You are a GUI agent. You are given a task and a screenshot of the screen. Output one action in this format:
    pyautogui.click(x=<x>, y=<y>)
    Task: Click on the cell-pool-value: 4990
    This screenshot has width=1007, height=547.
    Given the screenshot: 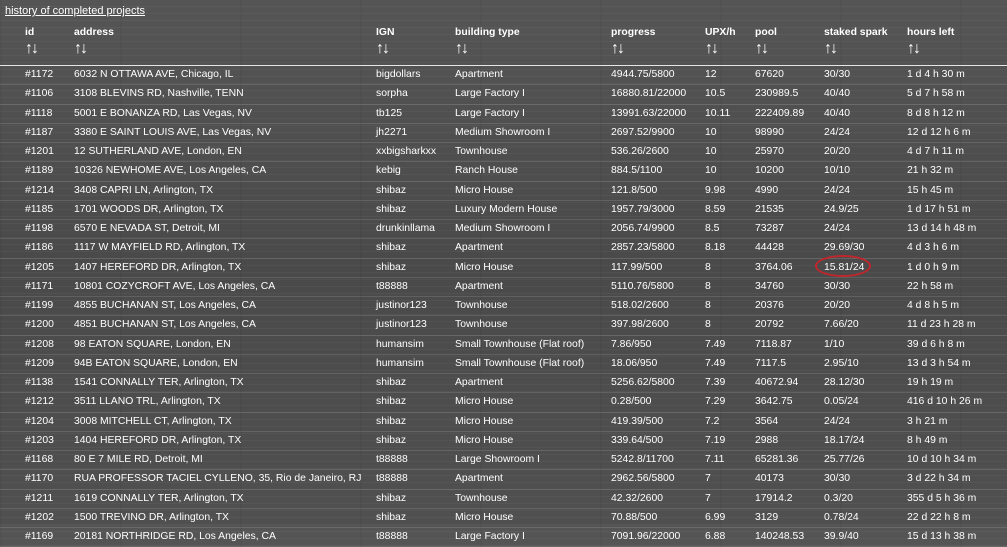 What is the action you would take?
    pyautogui.click(x=767, y=190)
    